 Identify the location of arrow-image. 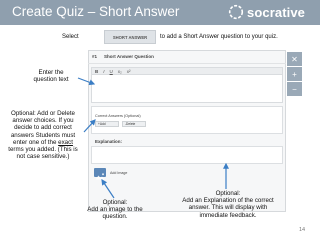
(108, 189).